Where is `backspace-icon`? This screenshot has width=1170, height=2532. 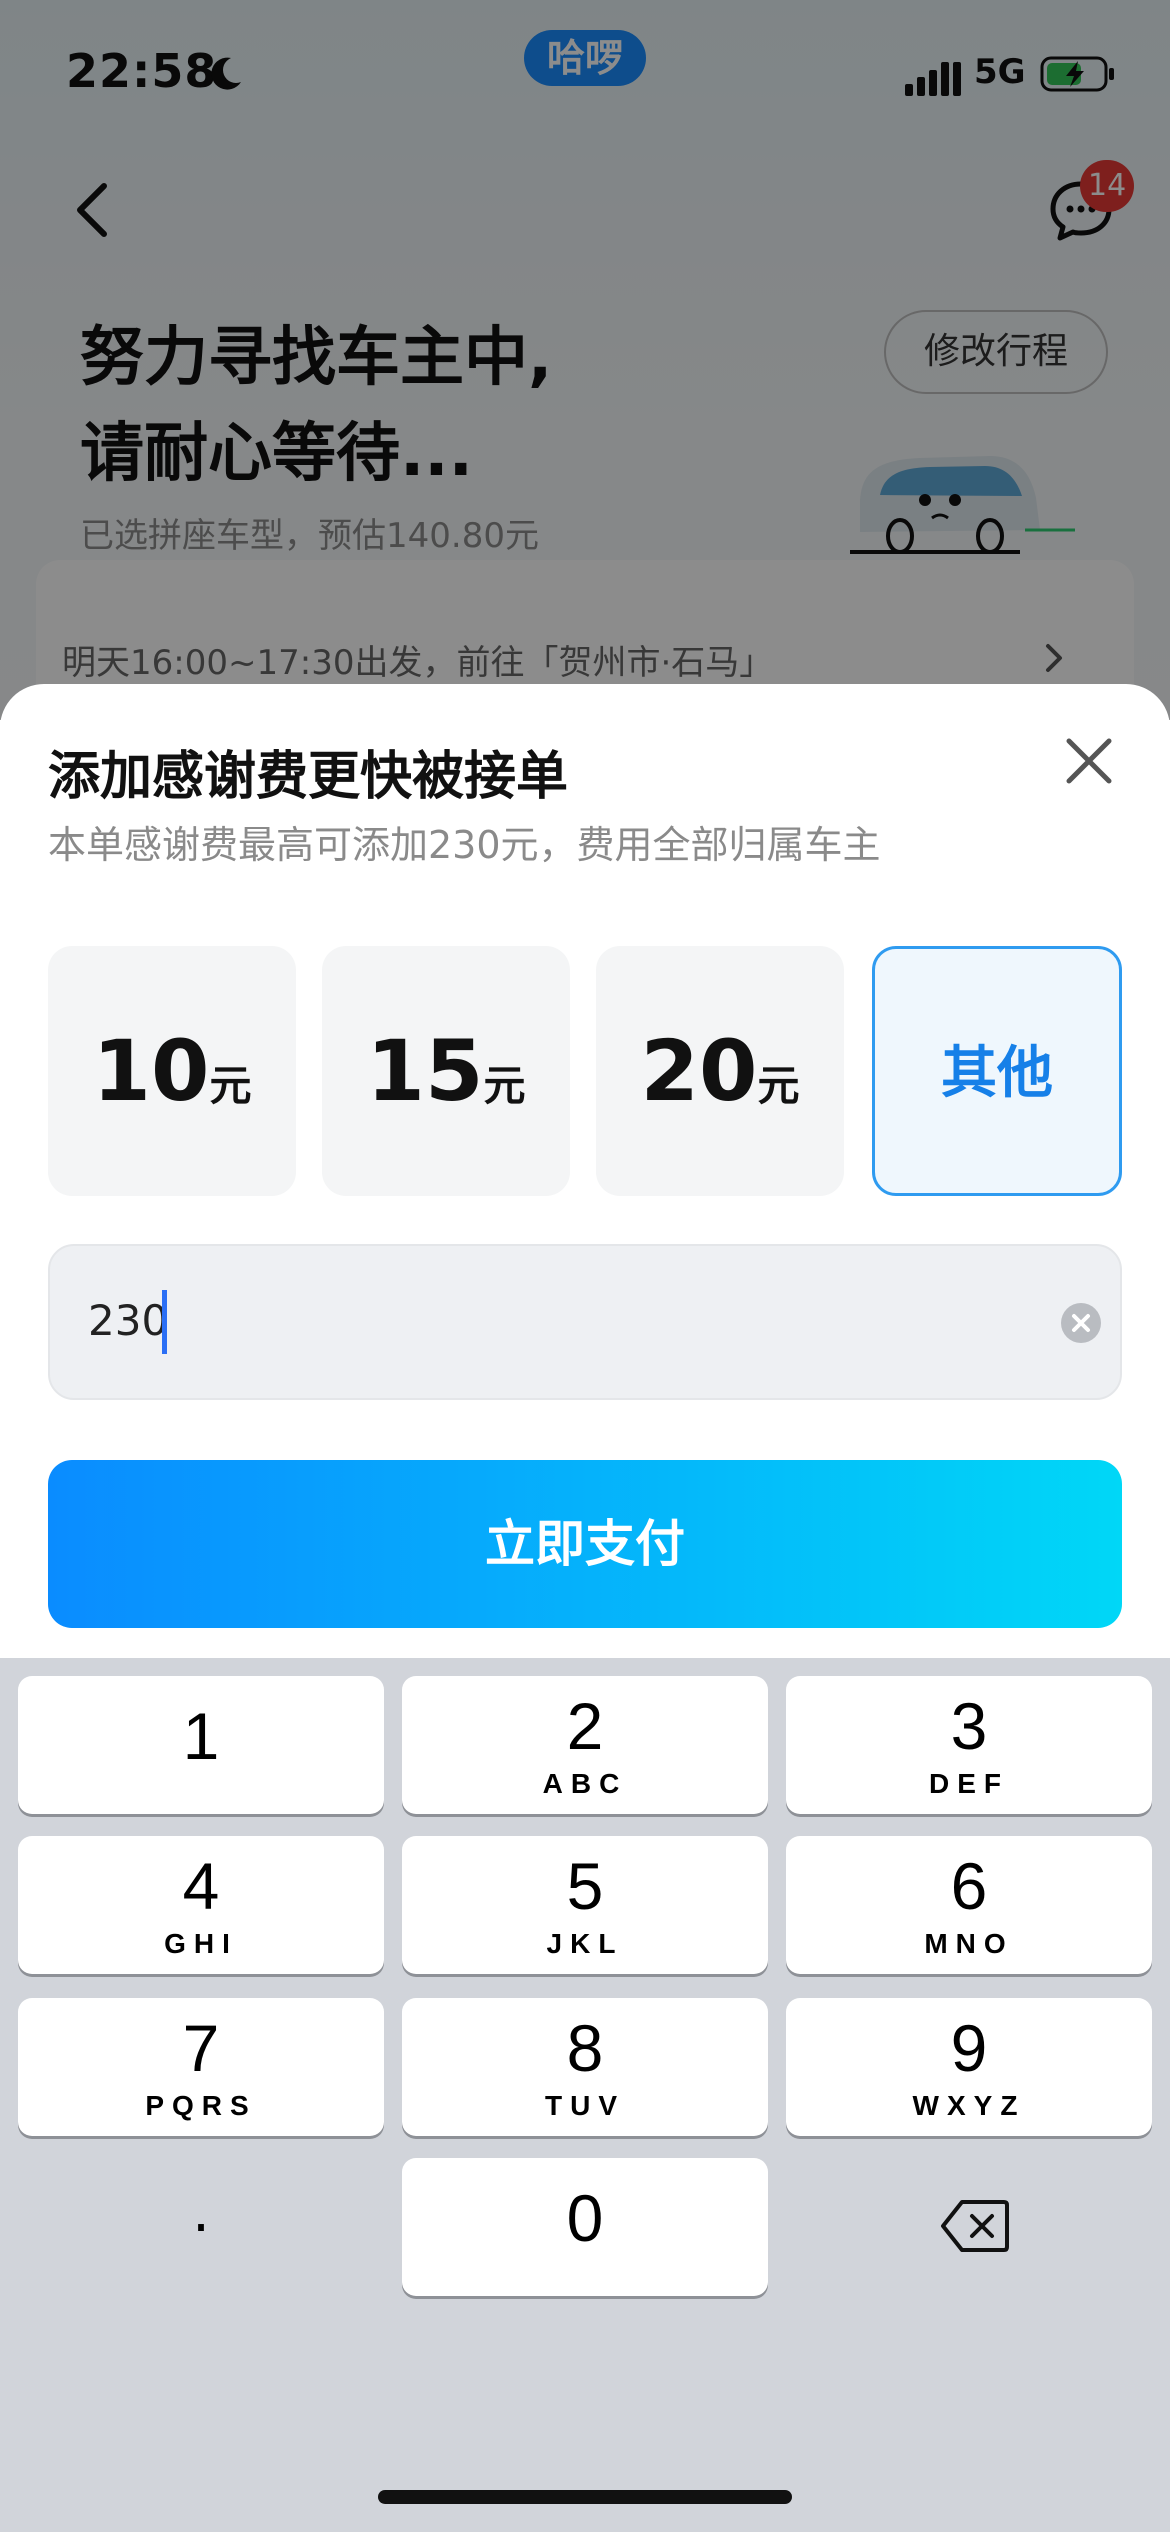 backspace-icon is located at coordinates (975, 2226).